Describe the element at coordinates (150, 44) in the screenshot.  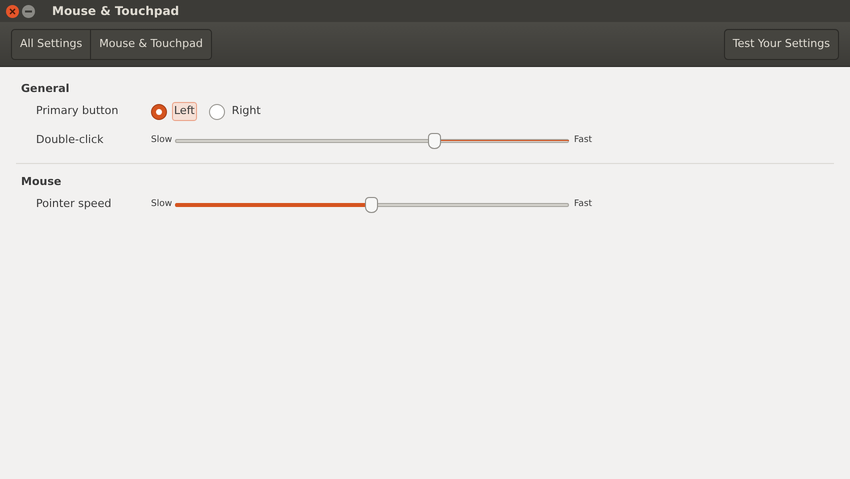
I see `breadcrumb-button: Mouse & Touchpad` at that location.